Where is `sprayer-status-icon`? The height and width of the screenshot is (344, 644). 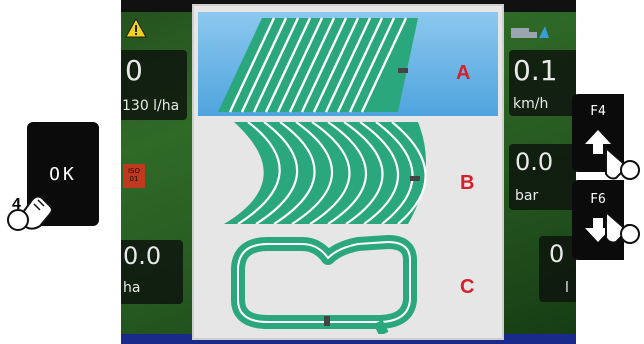 sprayer-status-icon is located at coordinates (530, 32).